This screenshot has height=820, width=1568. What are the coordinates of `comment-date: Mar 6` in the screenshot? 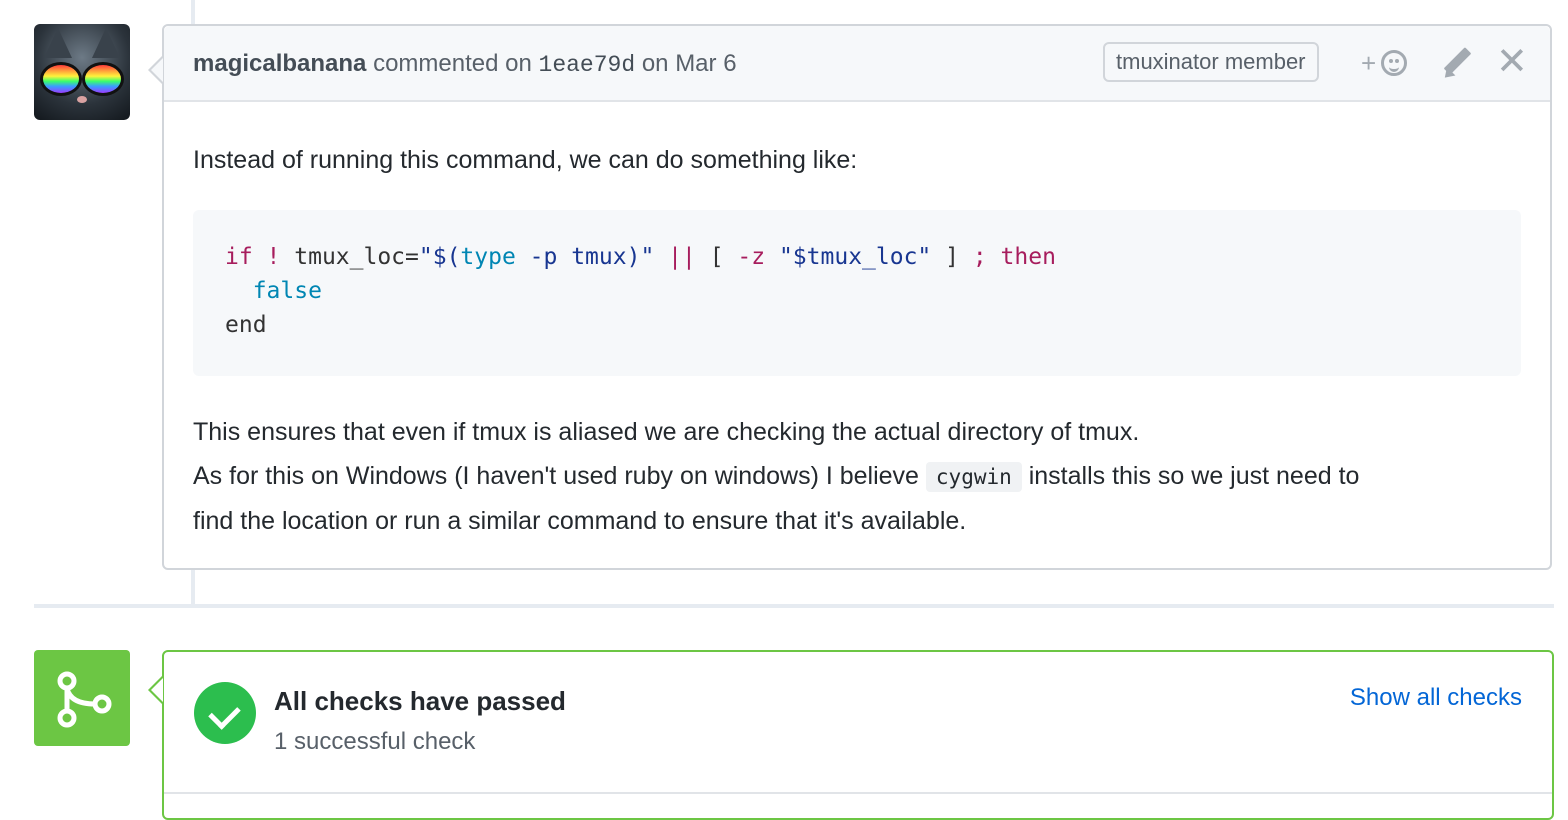 It's located at (705, 63).